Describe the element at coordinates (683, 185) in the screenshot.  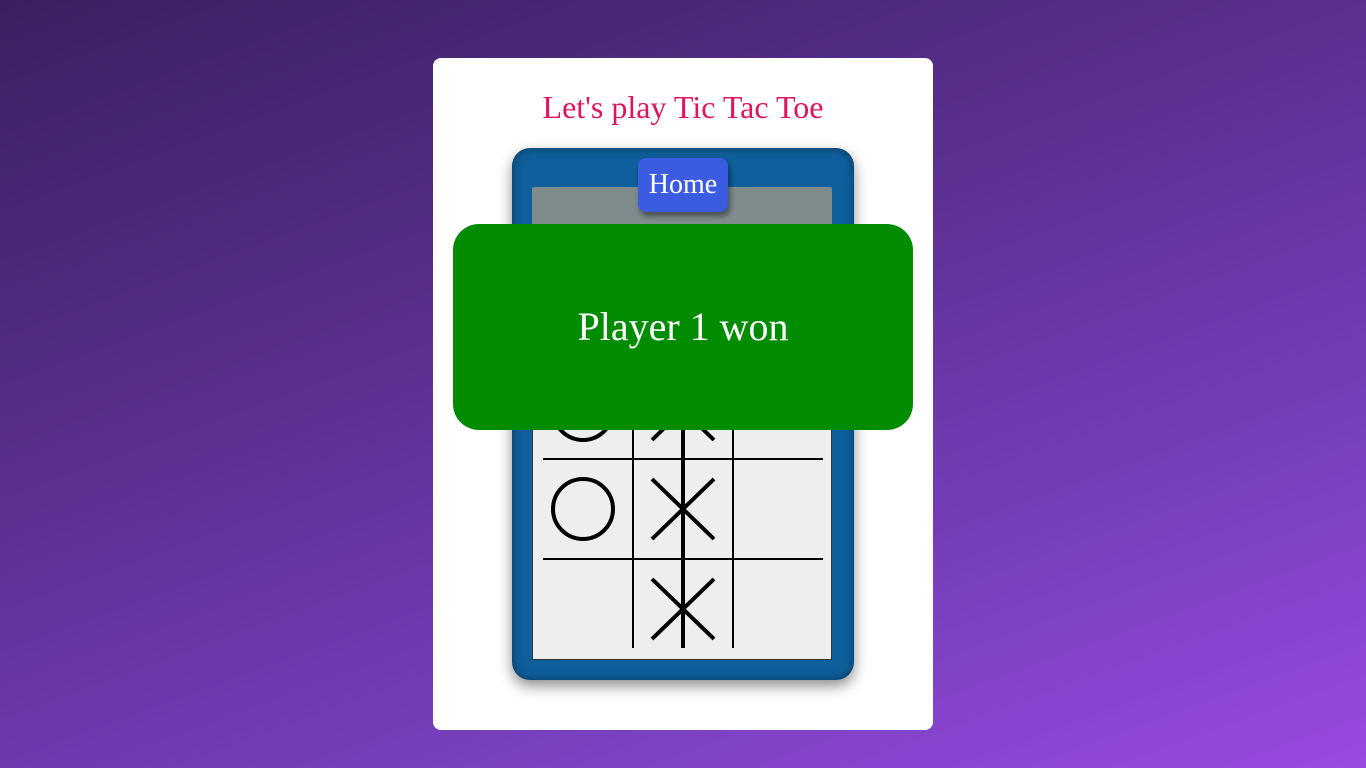
I see `home-button: Home` at that location.